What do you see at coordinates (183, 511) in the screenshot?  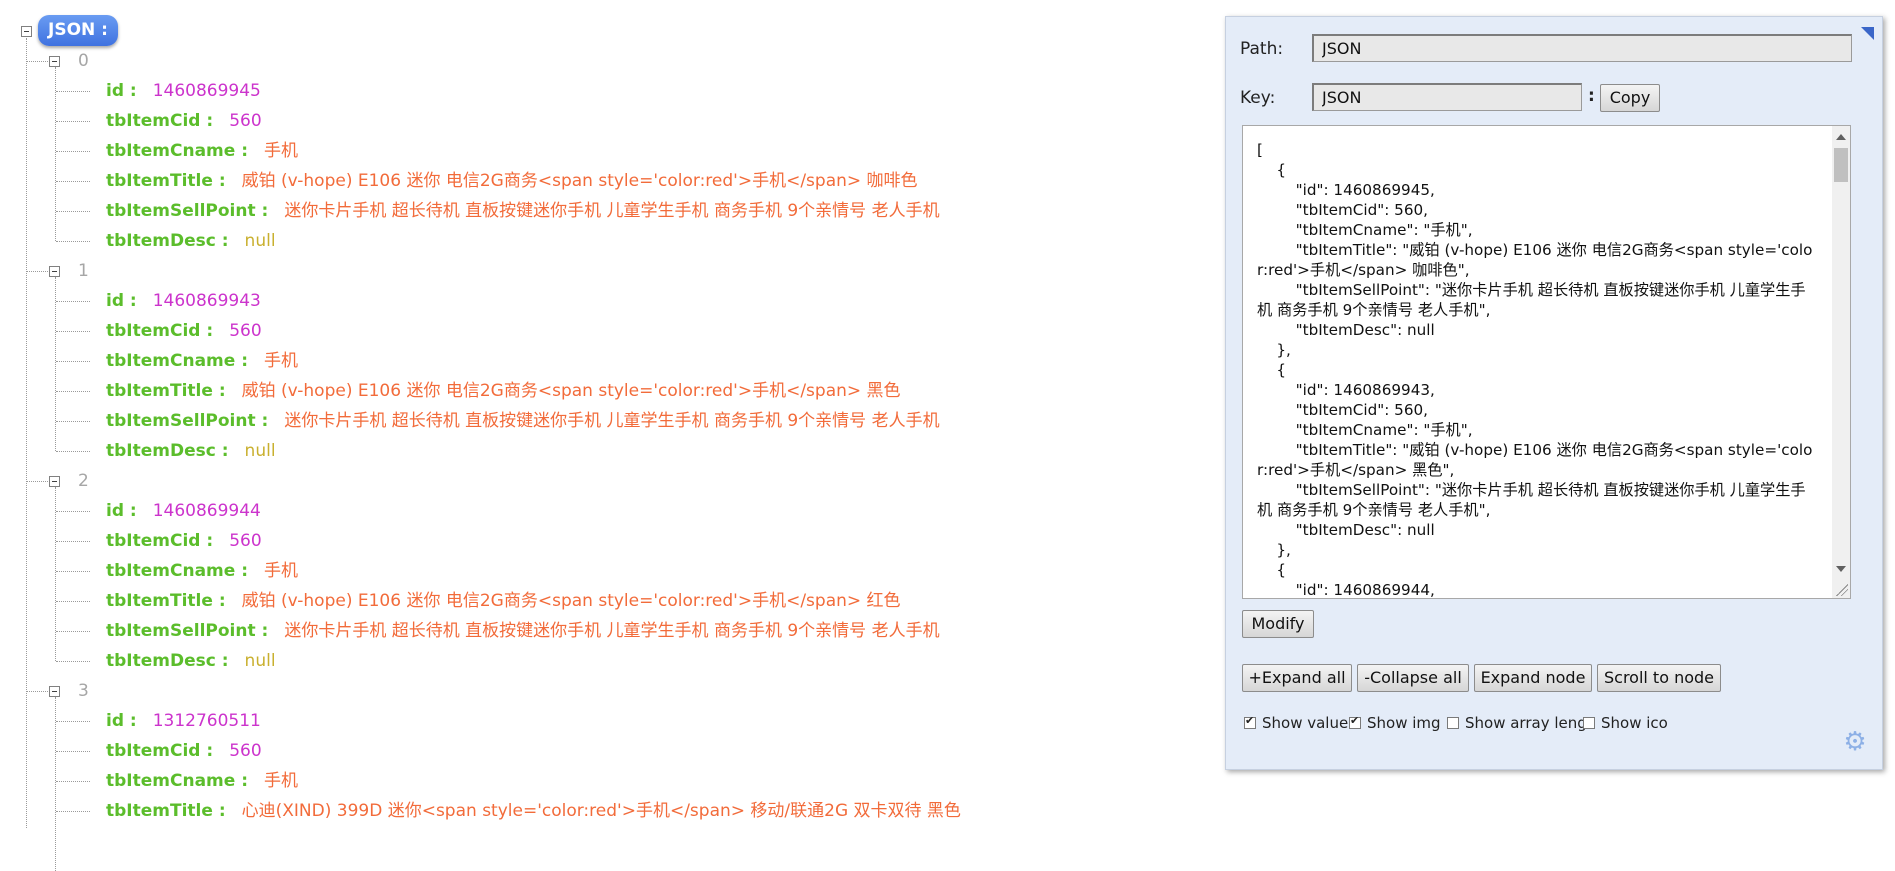 I see `field-row: id : 1460869944` at bounding box center [183, 511].